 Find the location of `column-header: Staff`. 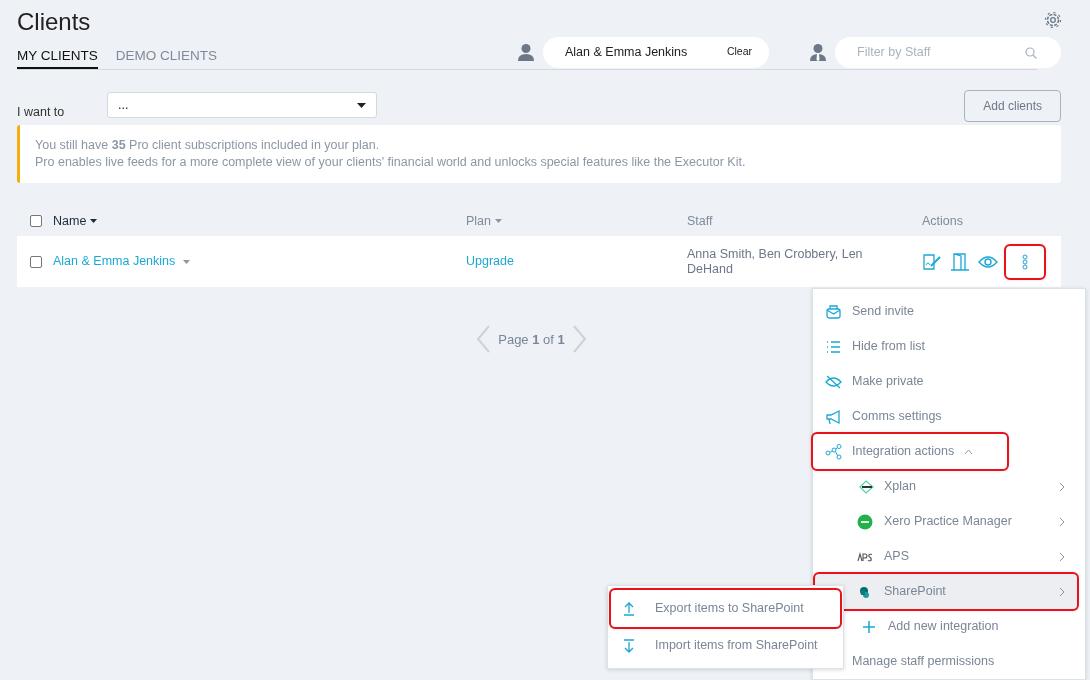

column-header: Staff is located at coordinates (700, 221).